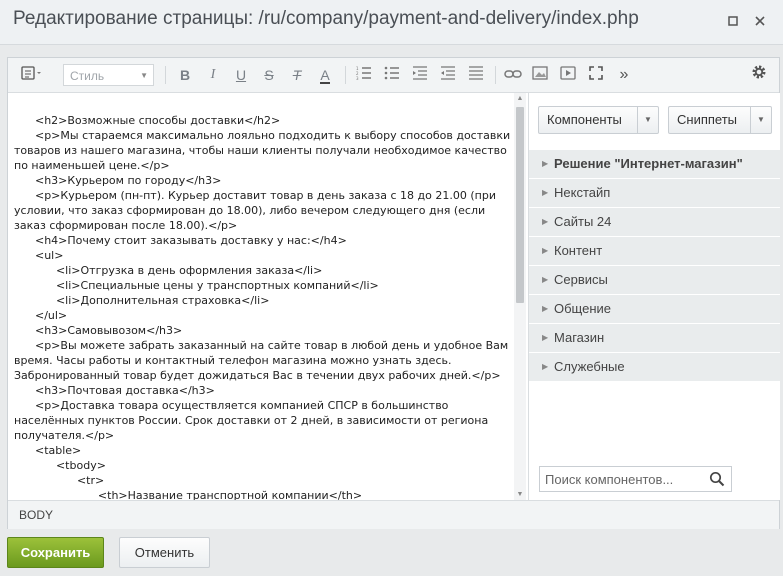  Describe the element at coordinates (654, 222) in the screenshot. I see `component-group: ▶ Сайты 24` at that location.